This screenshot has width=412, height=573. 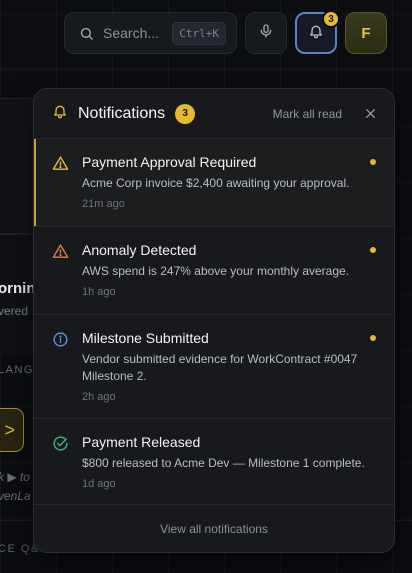 I want to click on notification-count-badge: 3, so click(x=331, y=19).